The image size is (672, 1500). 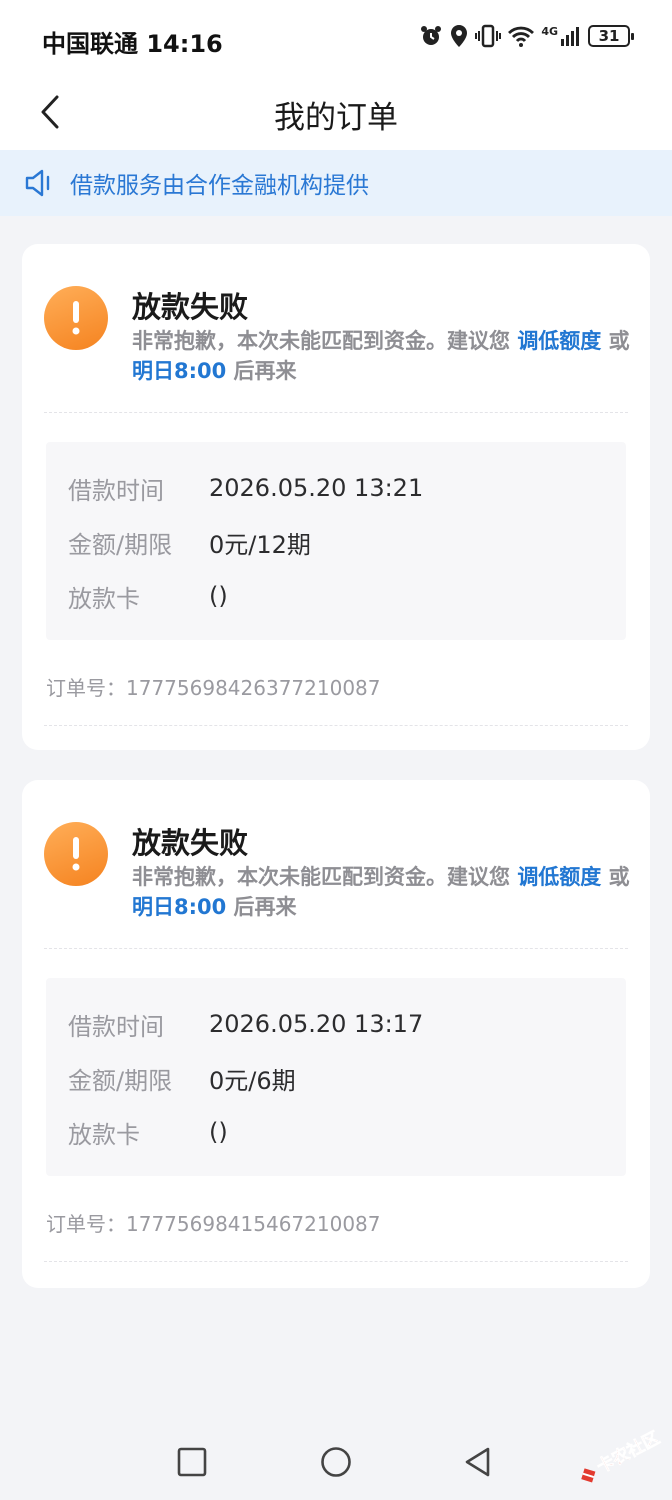 I want to click on order-number-value: 17775698426377210087, so click(x=253, y=688).